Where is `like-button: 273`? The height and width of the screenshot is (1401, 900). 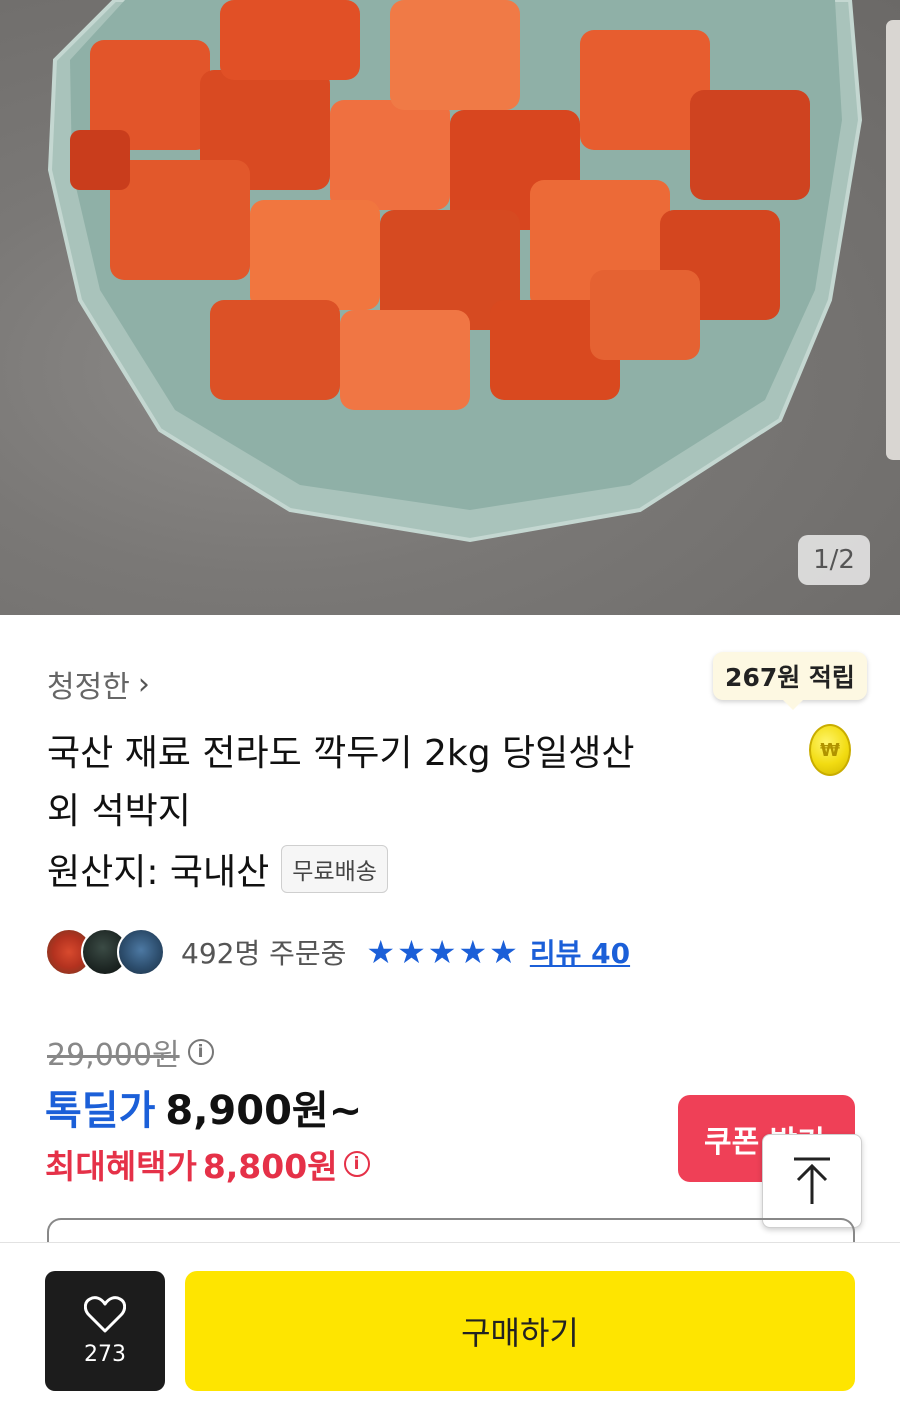 like-button: 273 is located at coordinates (105, 1331).